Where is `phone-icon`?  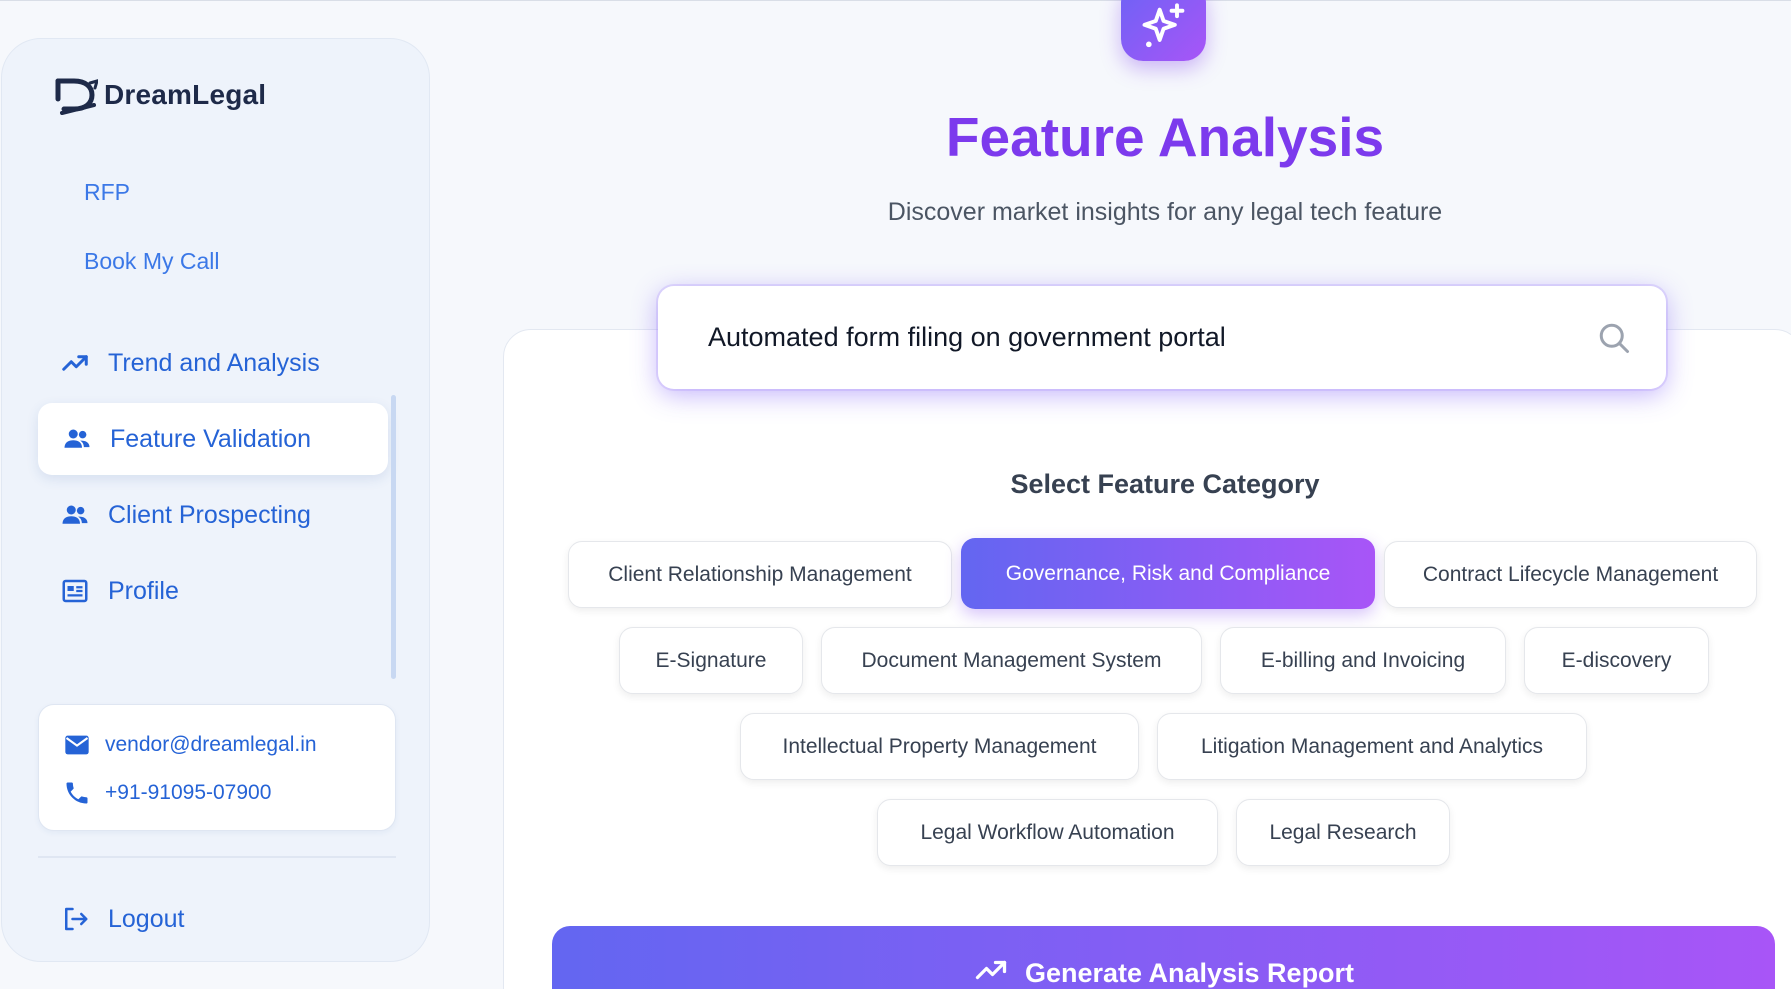 phone-icon is located at coordinates (77, 793).